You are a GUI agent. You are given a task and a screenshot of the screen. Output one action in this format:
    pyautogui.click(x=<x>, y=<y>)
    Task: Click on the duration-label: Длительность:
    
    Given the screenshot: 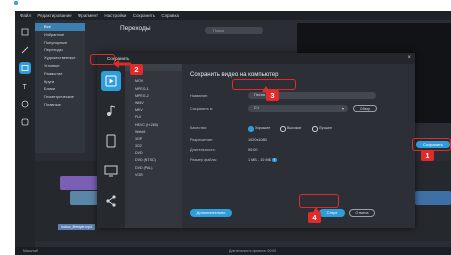 What is the action you would take?
    pyautogui.click(x=203, y=150)
    